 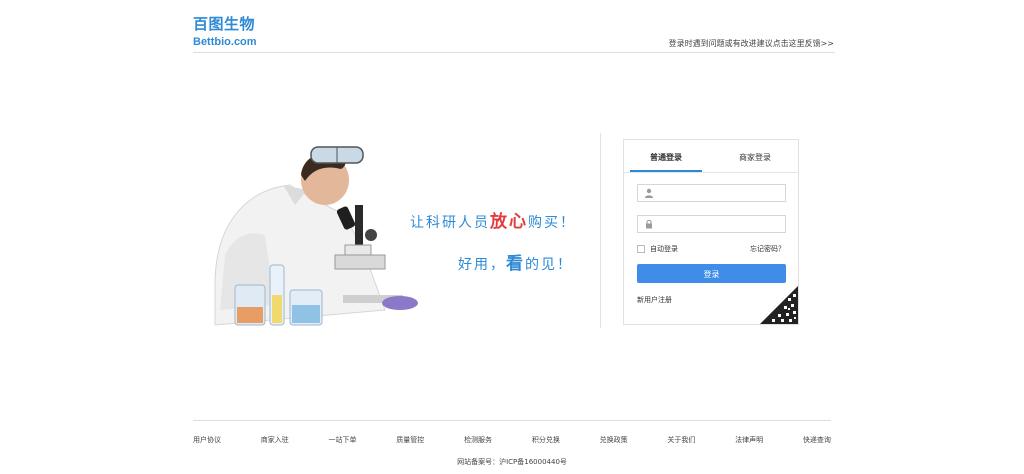 I want to click on logo-chinese: 百图生物, so click(x=224, y=23).